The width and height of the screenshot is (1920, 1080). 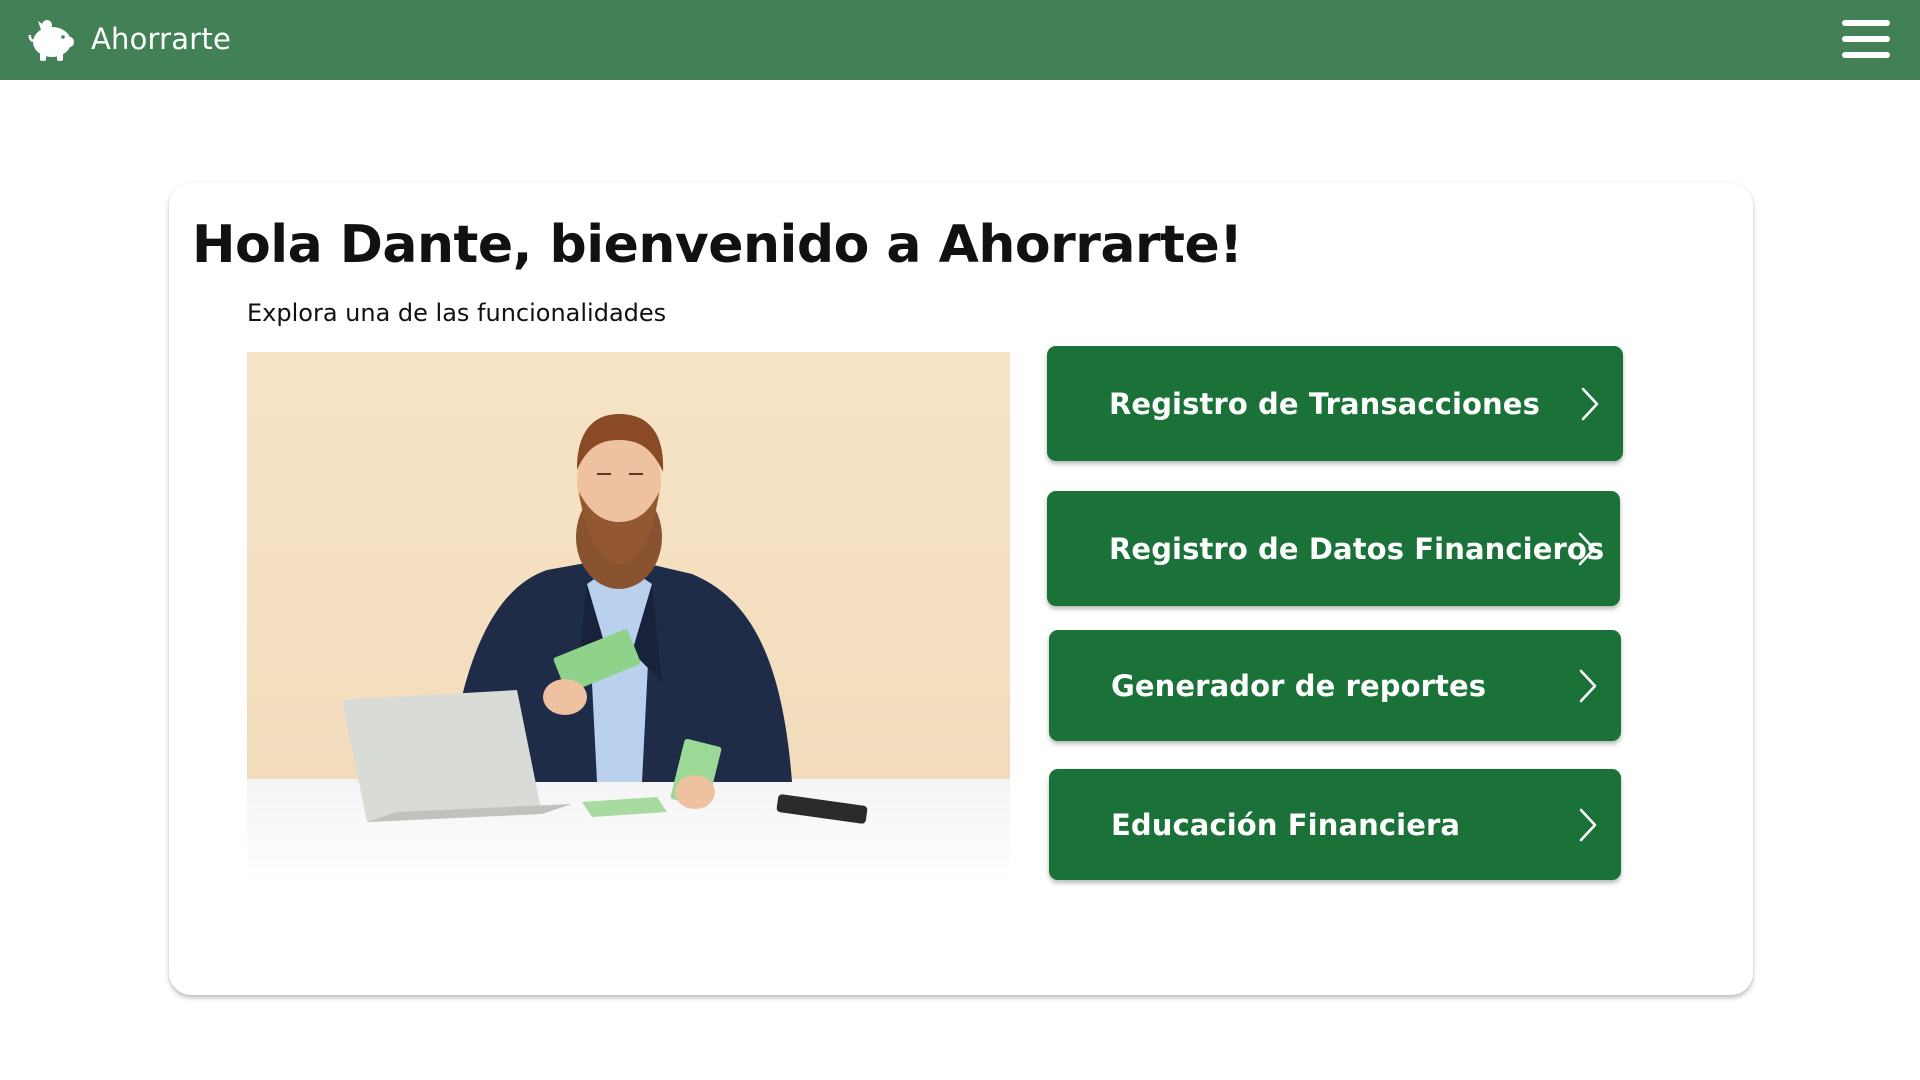 What do you see at coordinates (960, 40) in the screenshot?
I see `top-navbar: Ahorrarte` at bounding box center [960, 40].